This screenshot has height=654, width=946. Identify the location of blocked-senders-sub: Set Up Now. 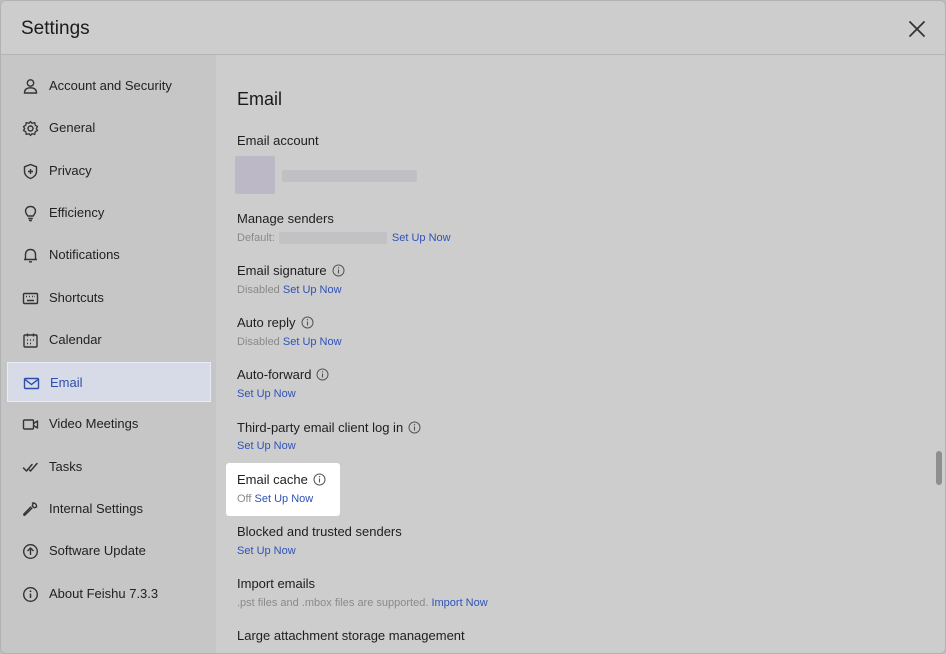
(266, 551).